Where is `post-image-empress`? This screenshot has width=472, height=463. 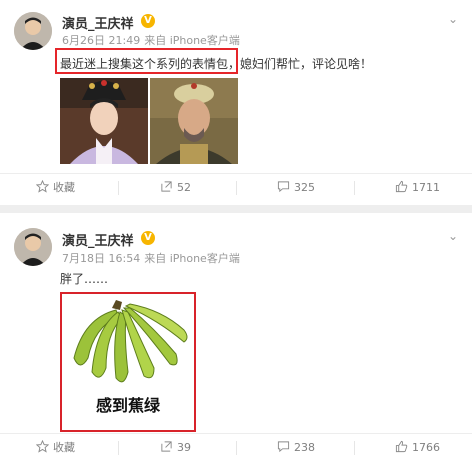 post-image-empress is located at coordinates (104, 121).